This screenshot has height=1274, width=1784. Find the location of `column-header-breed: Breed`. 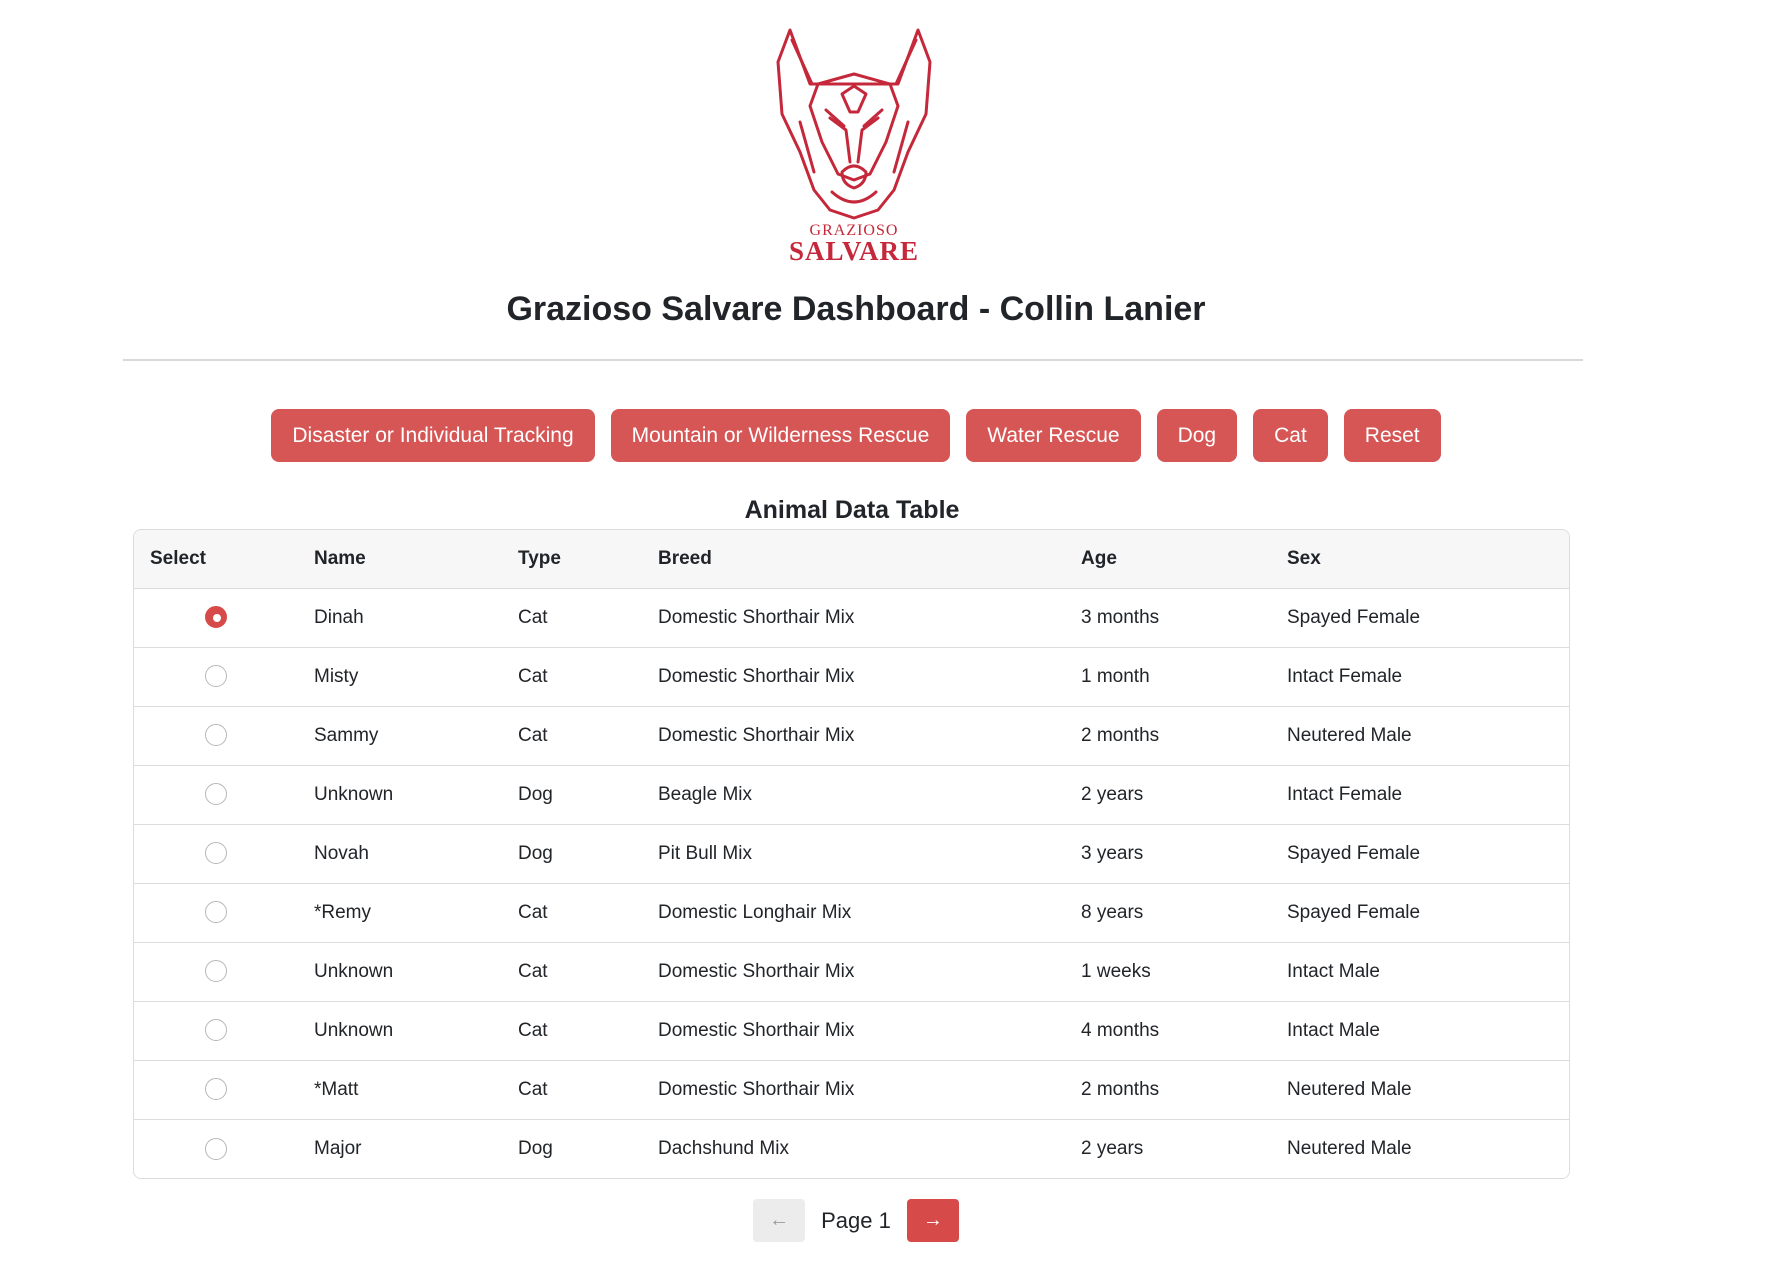

column-header-breed: Breed is located at coordinates (853, 559).